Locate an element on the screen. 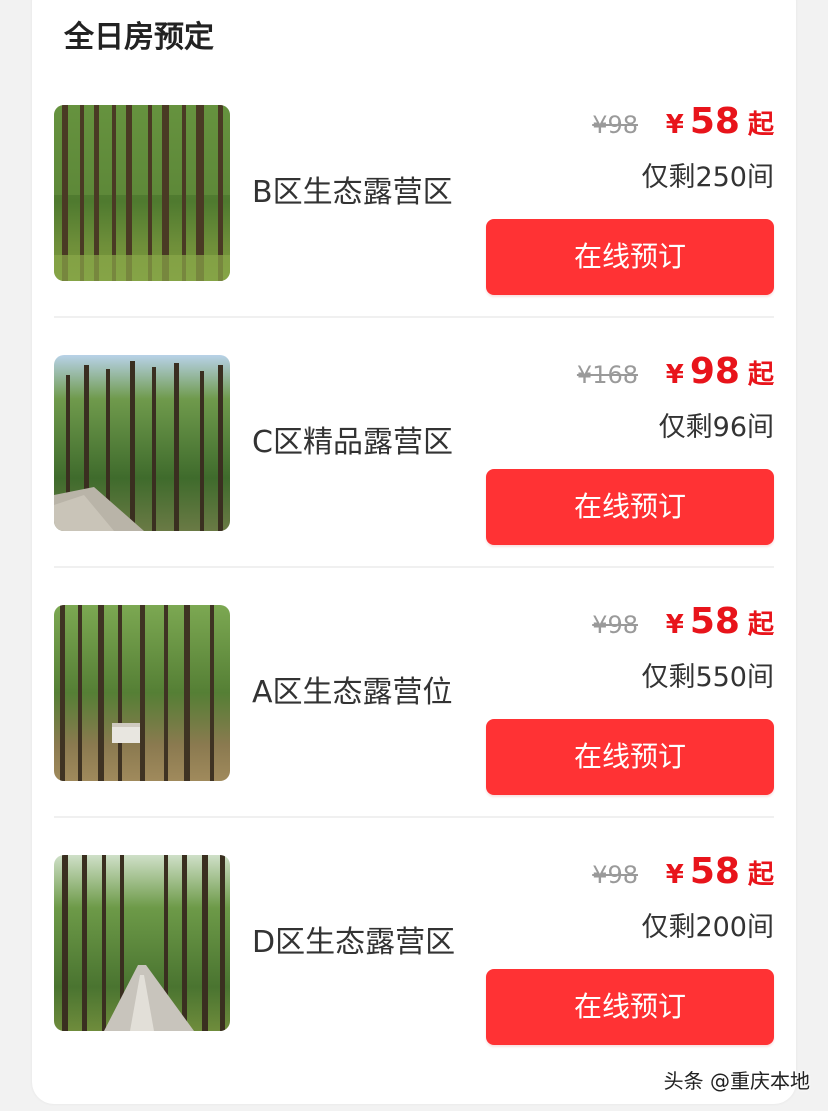 The image size is (828, 1111). price-amount: 98 is located at coordinates (714, 371).